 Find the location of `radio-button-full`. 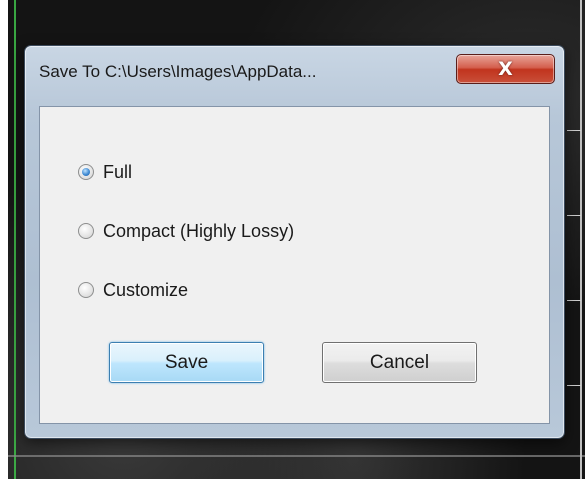

radio-button-full is located at coordinates (86, 172).